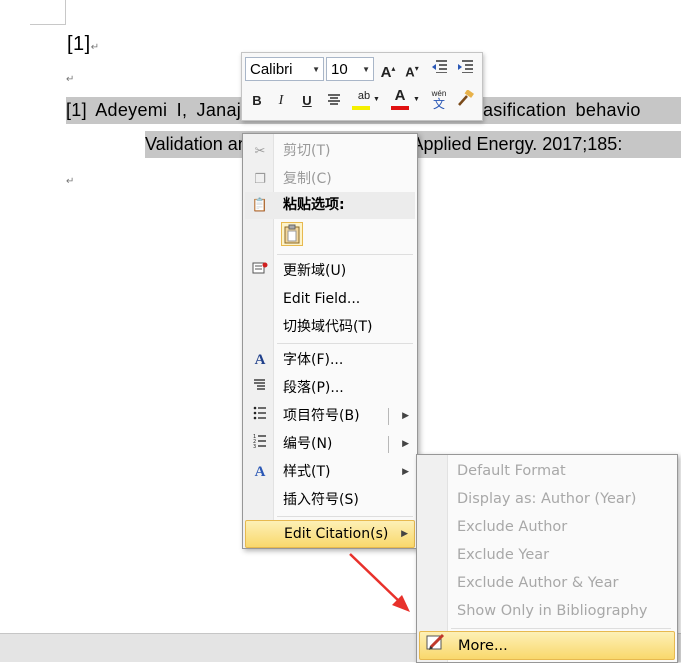 The height and width of the screenshot is (663, 681). Describe the element at coordinates (260, 472) in the screenshot. I see `styles-icon: A` at that location.